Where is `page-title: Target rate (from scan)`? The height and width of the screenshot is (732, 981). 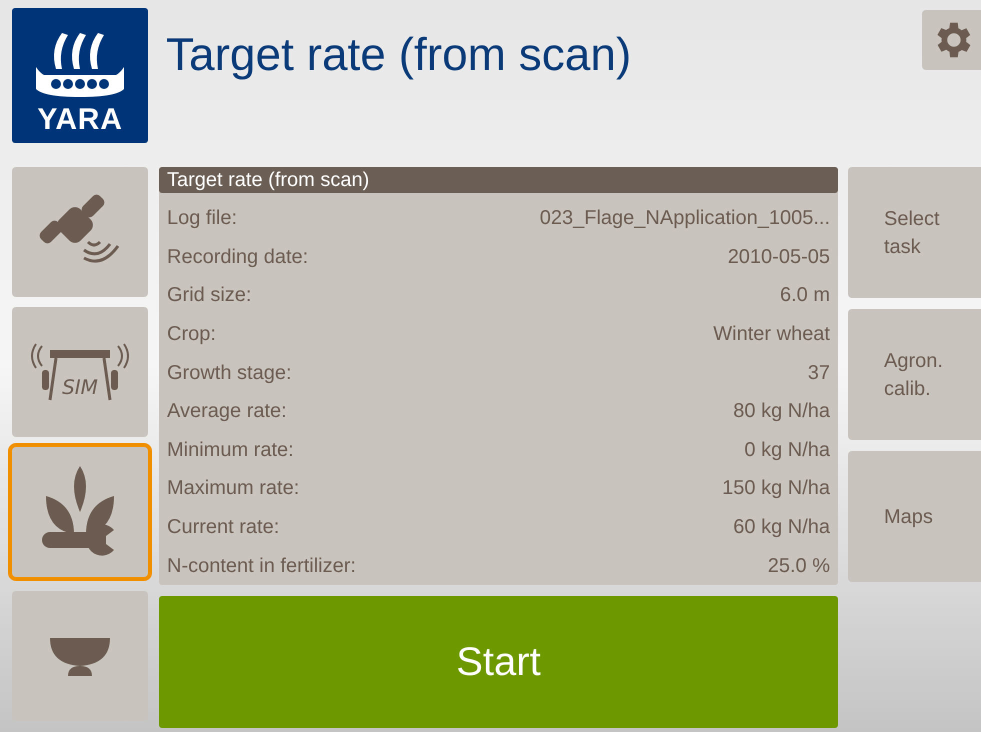
page-title: Target rate (from scan) is located at coordinates (399, 54).